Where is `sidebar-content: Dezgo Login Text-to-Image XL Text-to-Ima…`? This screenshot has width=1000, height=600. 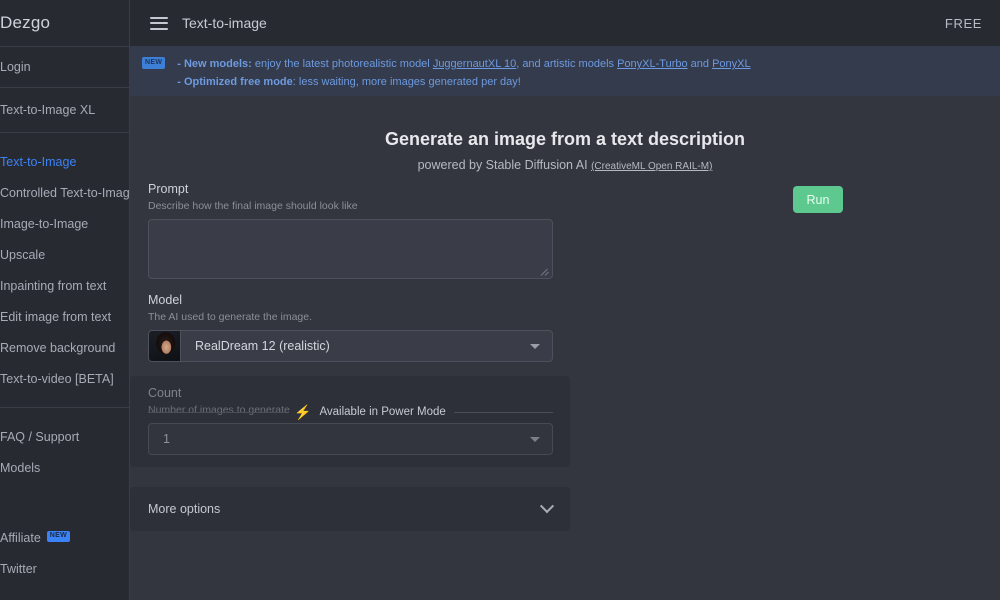
sidebar-content: Dezgo Login Text-to-Image XL Text-to-Ima… is located at coordinates (64, 300).